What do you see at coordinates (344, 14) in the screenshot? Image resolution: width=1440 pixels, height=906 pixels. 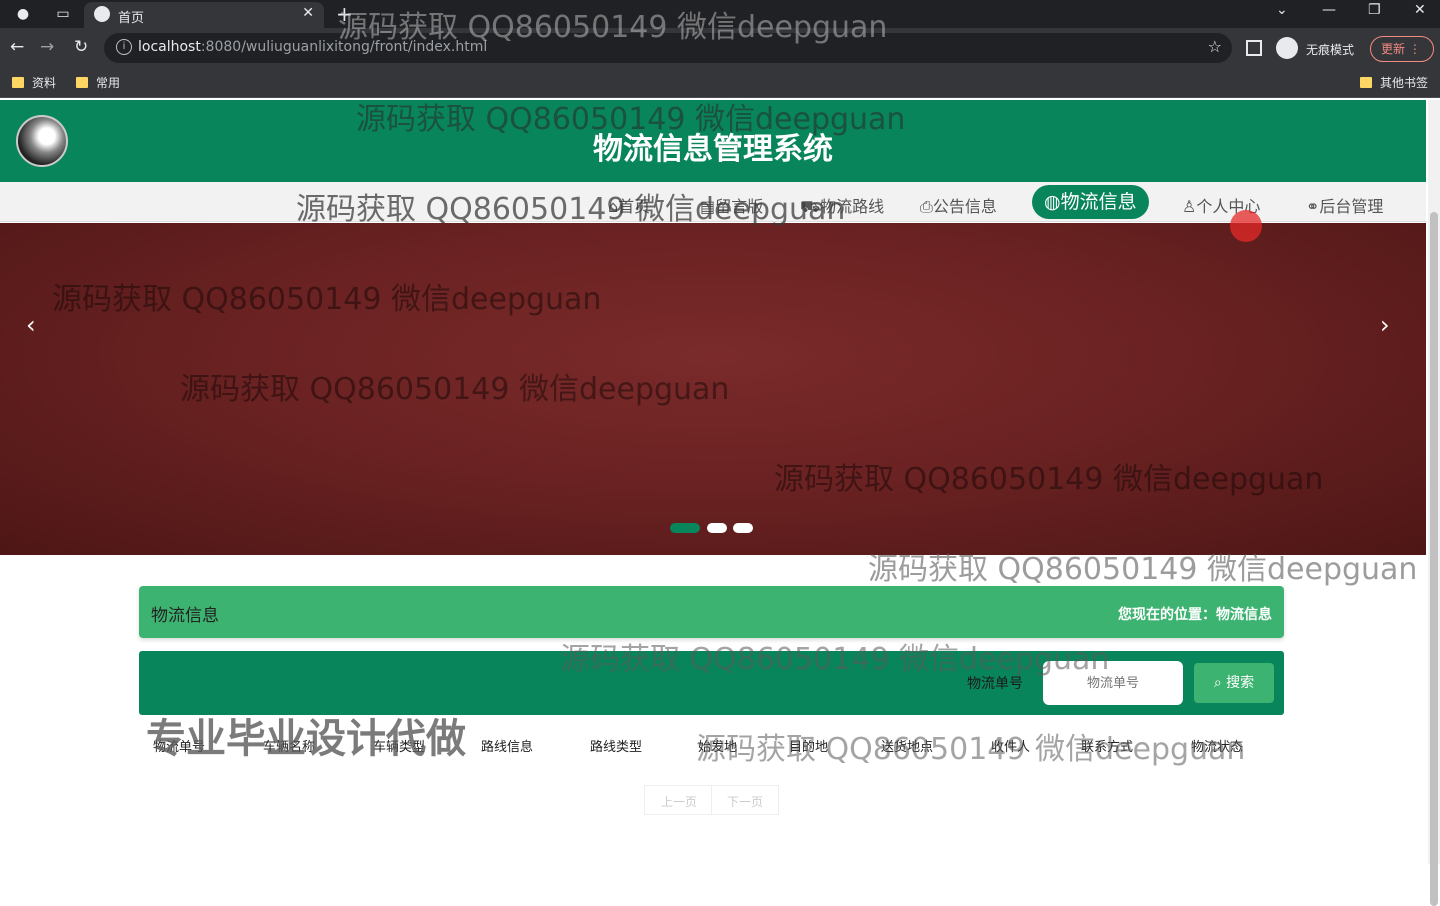 I see `new-tab-icon: +` at bounding box center [344, 14].